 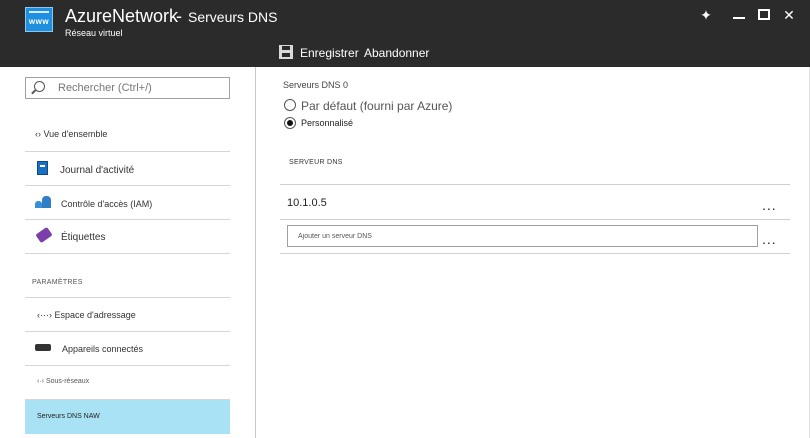 What do you see at coordinates (316, 85) in the screenshot?
I see `dns-servers-section-title: Serveurs DNS 0` at bounding box center [316, 85].